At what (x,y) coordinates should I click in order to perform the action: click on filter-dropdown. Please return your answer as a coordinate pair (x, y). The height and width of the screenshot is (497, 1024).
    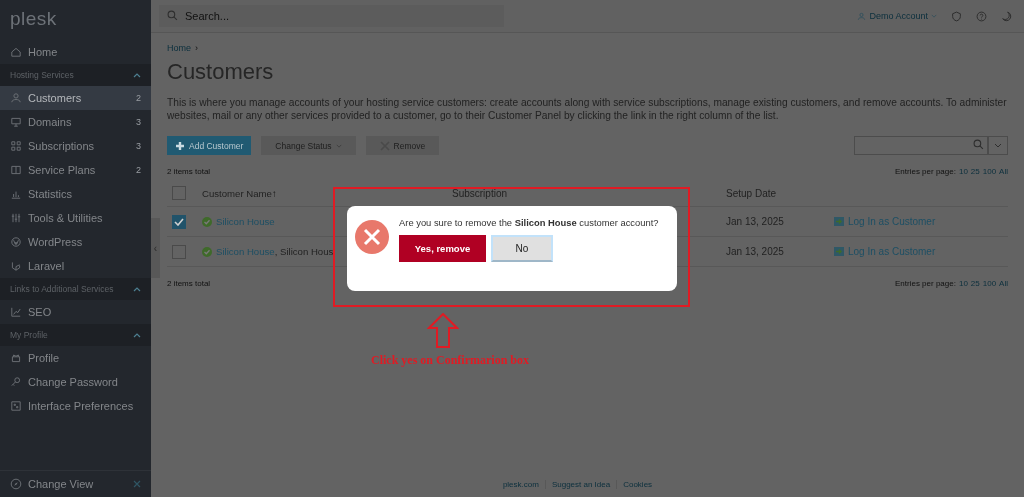
    Looking at the image, I should click on (998, 145).